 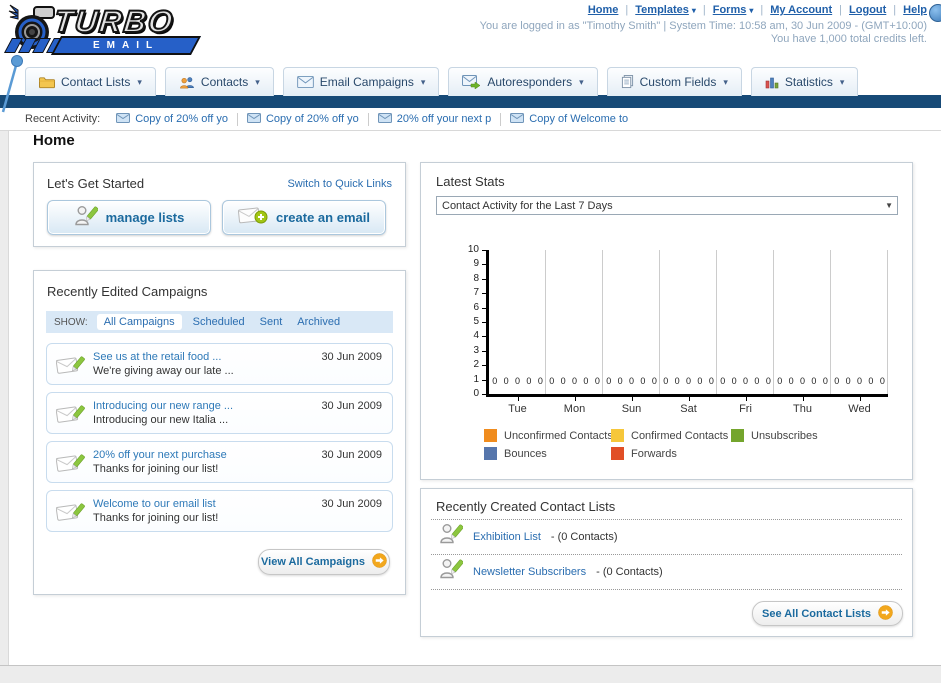 What do you see at coordinates (848, 39) in the screenshot?
I see `credits-info: You have 1,000 total credits left.` at bounding box center [848, 39].